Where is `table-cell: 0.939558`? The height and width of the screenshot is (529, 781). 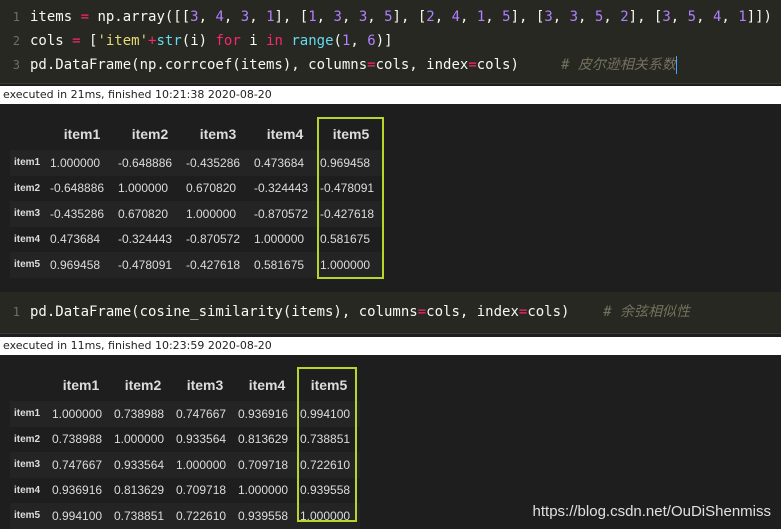
table-cell: 0.939558 is located at coordinates (267, 516).